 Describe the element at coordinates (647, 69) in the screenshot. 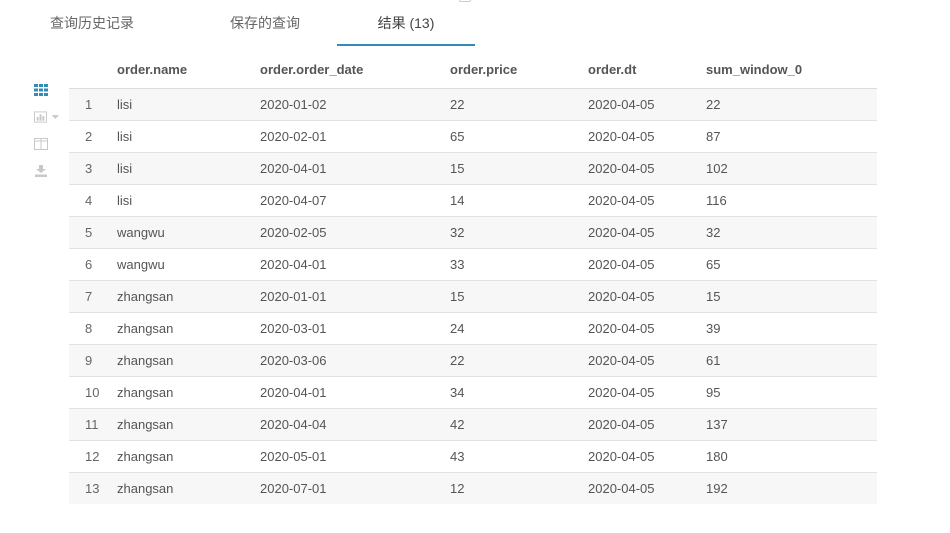

I see `column-header-order-dt: order.dt` at that location.